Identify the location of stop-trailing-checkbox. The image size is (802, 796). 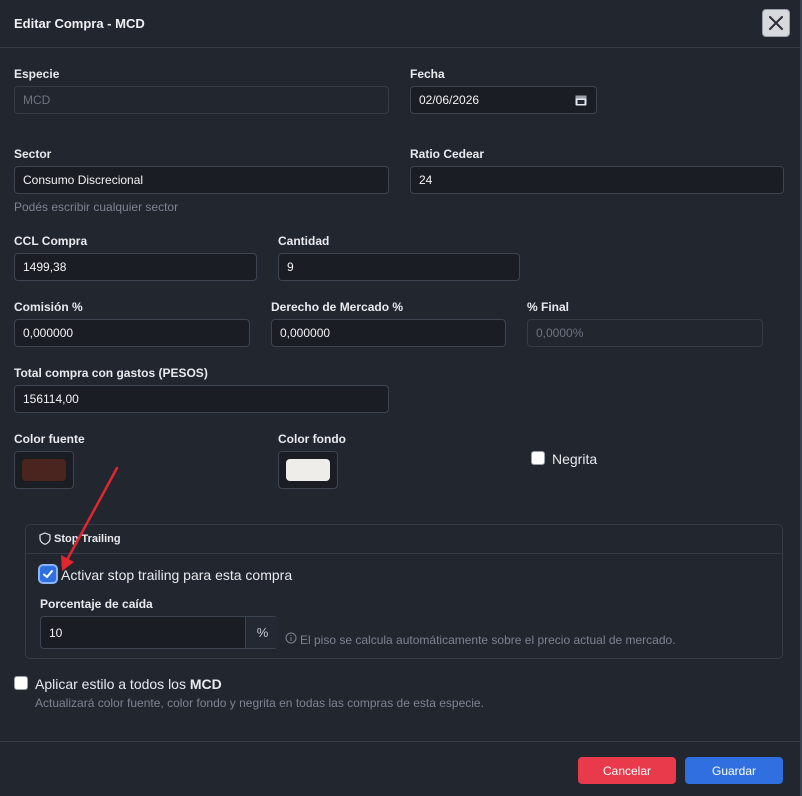
(48, 574).